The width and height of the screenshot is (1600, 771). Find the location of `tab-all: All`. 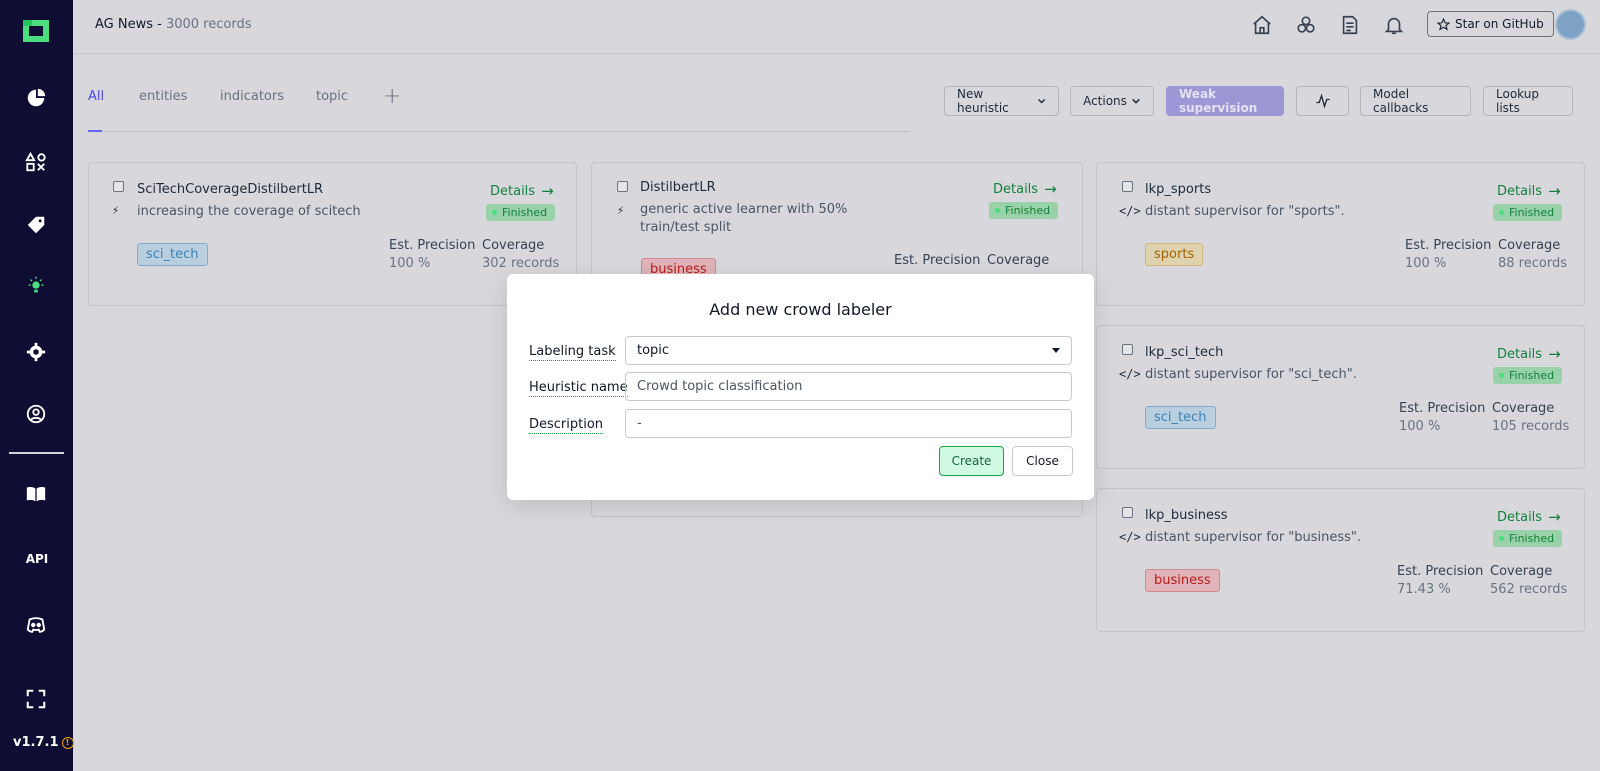

tab-all: All is located at coordinates (96, 96).